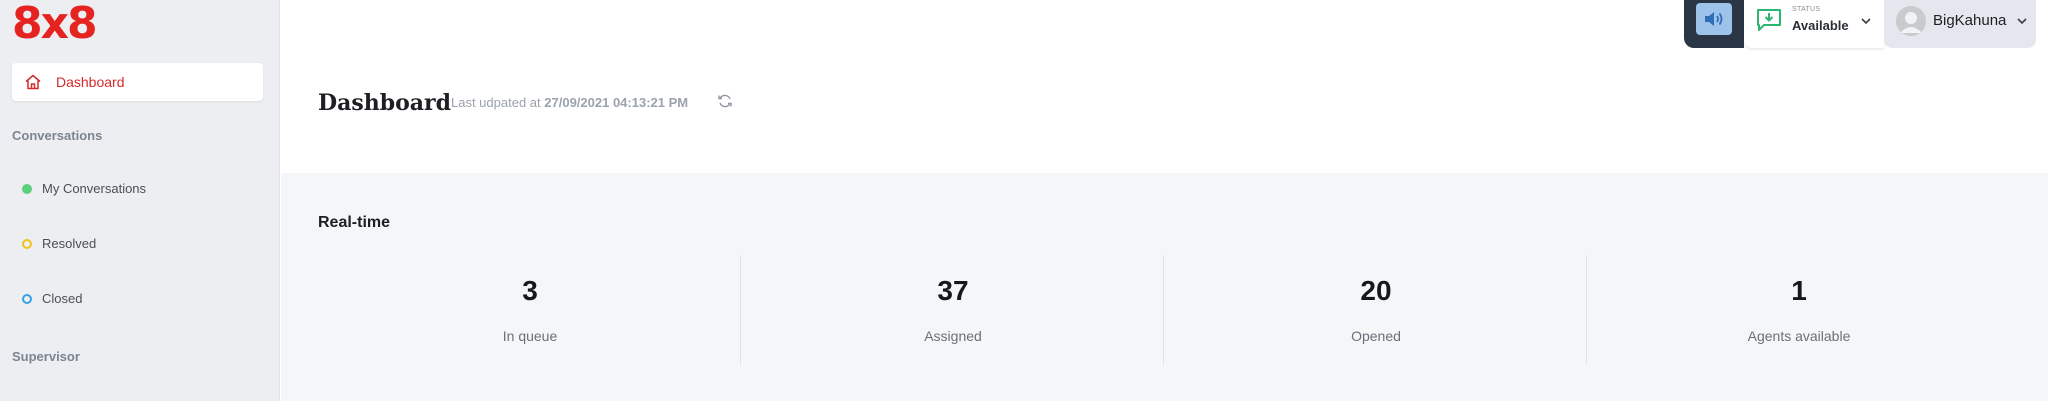  I want to click on last-updated: Last udpated at 27/09/2021 04:13:21 PM, so click(569, 102).